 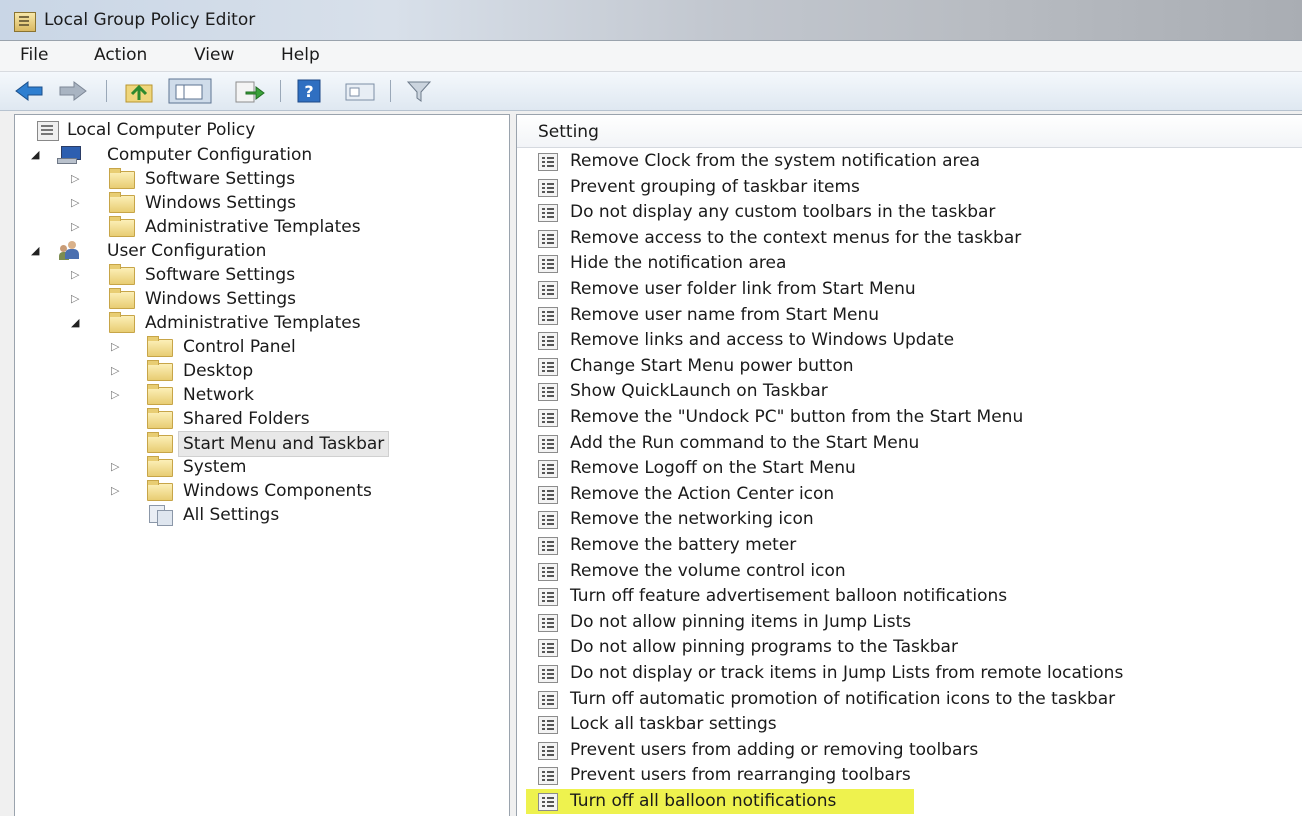 I want to click on export-list-icon, so click(x=250, y=91).